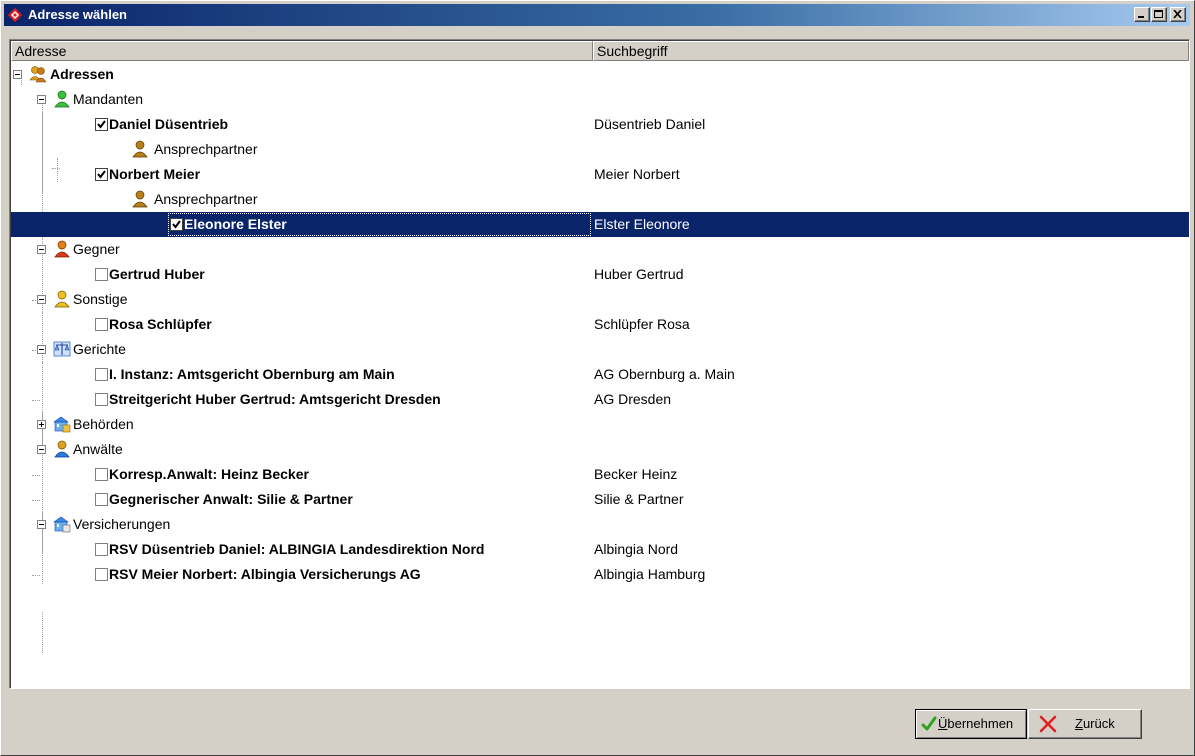  What do you see at coordinates (99, 349) in the screenshot?
I see `node-label: Gerichte` at bounding box center [99, 349].